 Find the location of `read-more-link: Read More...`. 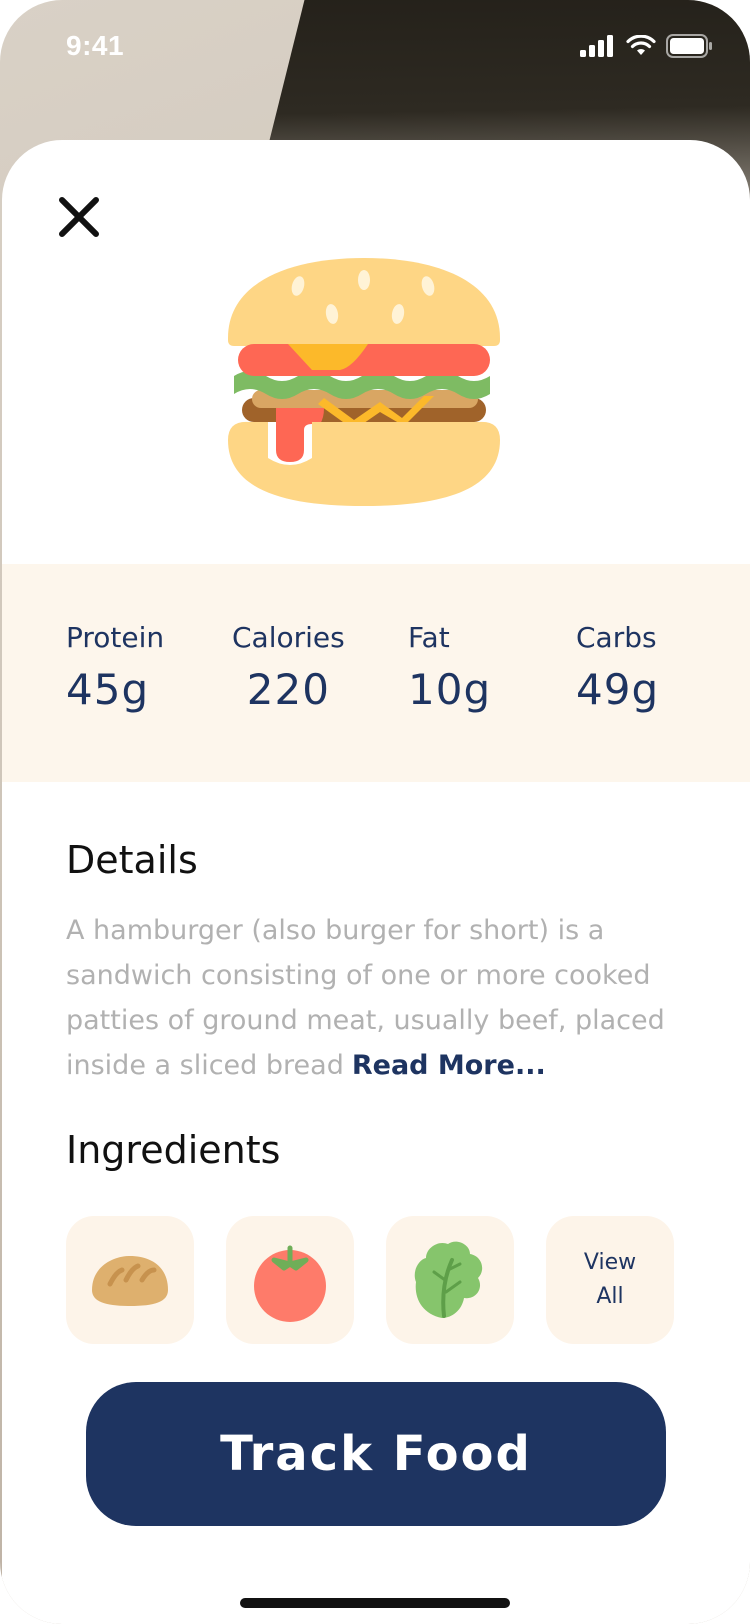

read-more-link: Read More... is located at coordinates (449, 1065).